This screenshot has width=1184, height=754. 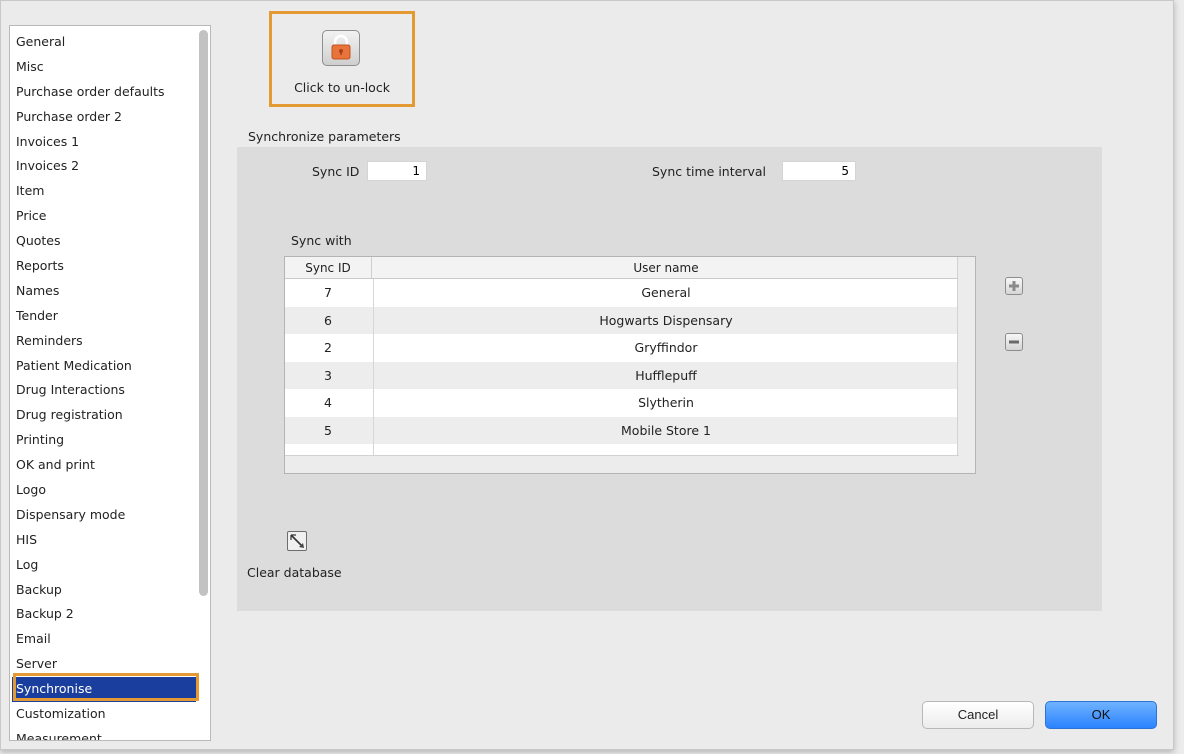 I want to click on sidebar-item-backup: Backup, so click(x=104, y=590).